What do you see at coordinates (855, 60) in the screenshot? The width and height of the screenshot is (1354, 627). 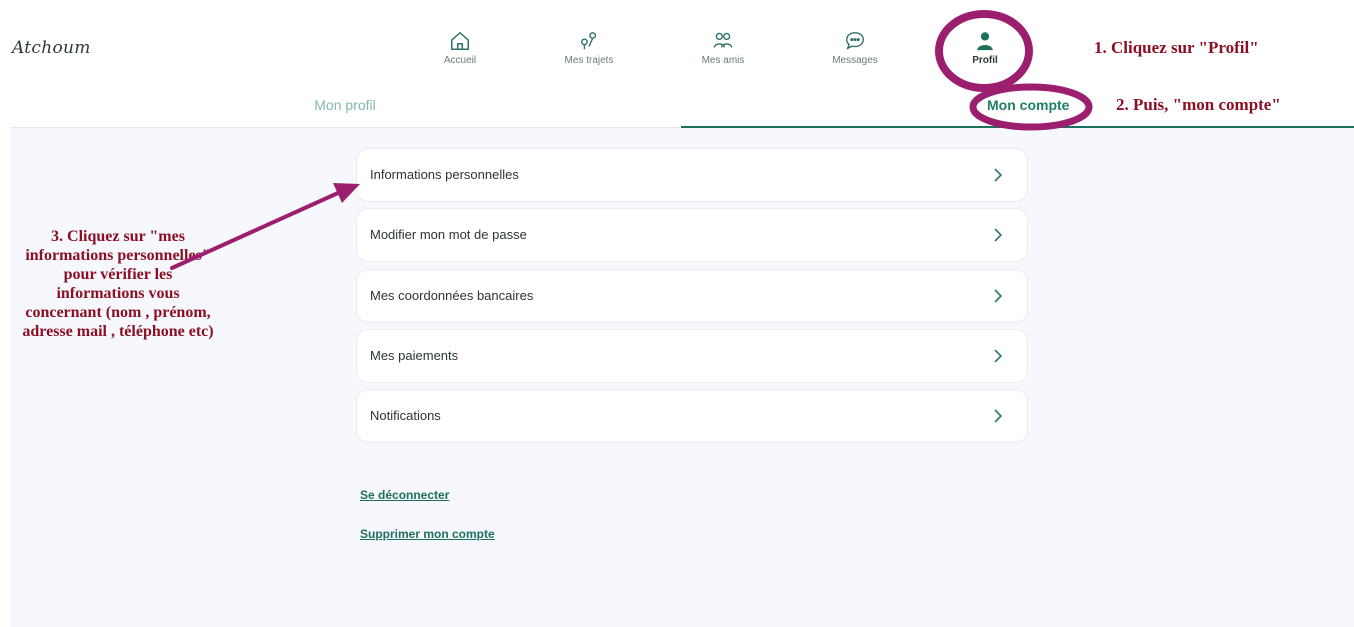 I see `nav-label: Messages` at bounding box center [855, 60].